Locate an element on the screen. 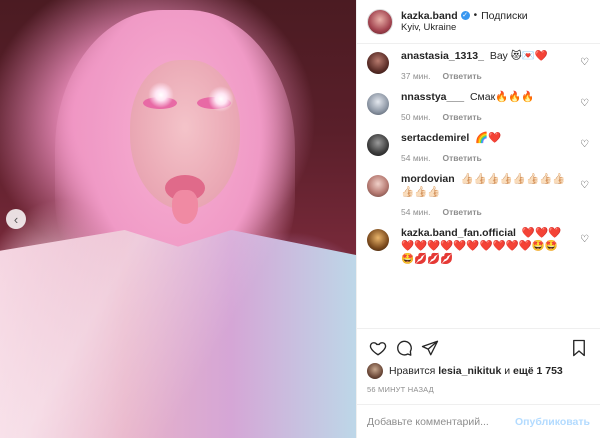 The width and height of the screenshot is (600, 438). likes-user: lesia_nikituk is located at coordinates (469, 371).